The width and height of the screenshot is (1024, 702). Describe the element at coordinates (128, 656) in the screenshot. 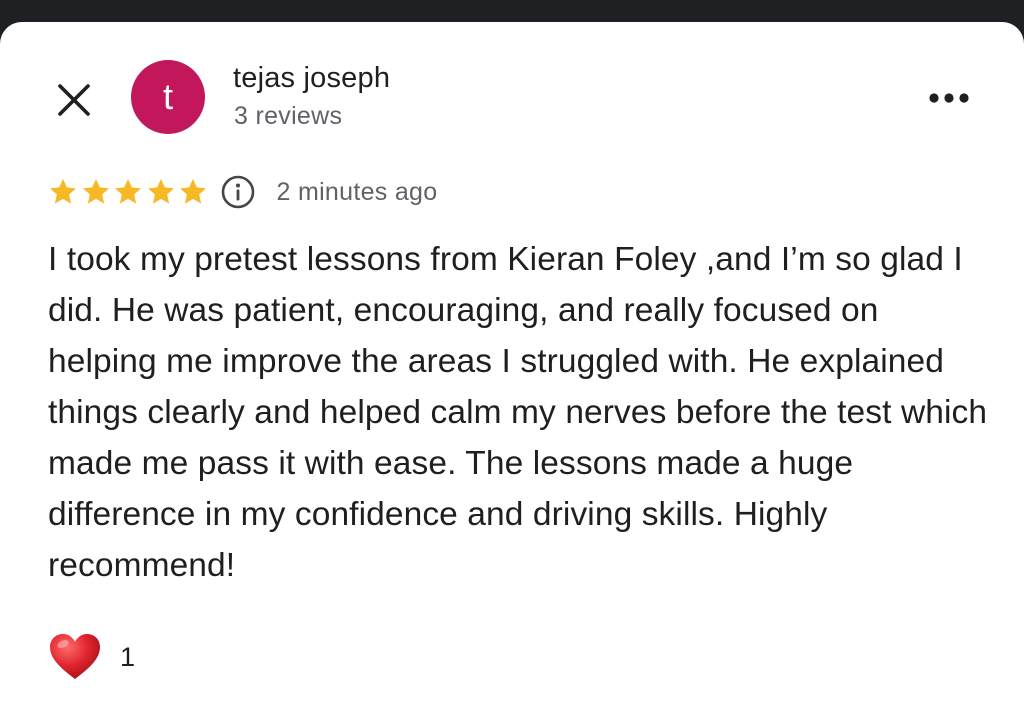

I see `reaction-count: 1` at that location.